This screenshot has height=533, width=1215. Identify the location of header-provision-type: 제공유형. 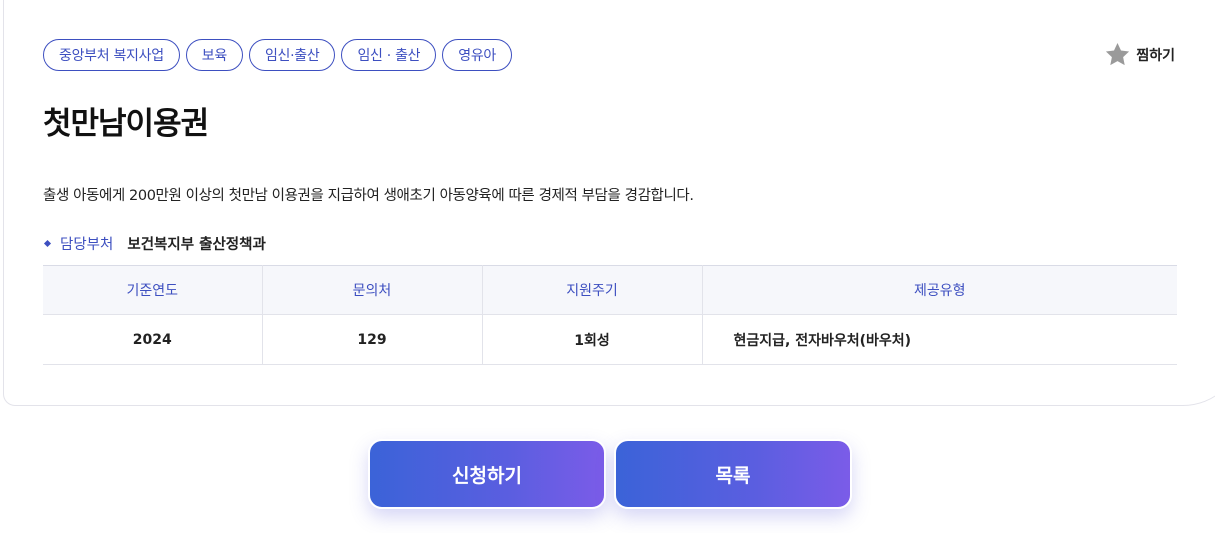
(939, 290).